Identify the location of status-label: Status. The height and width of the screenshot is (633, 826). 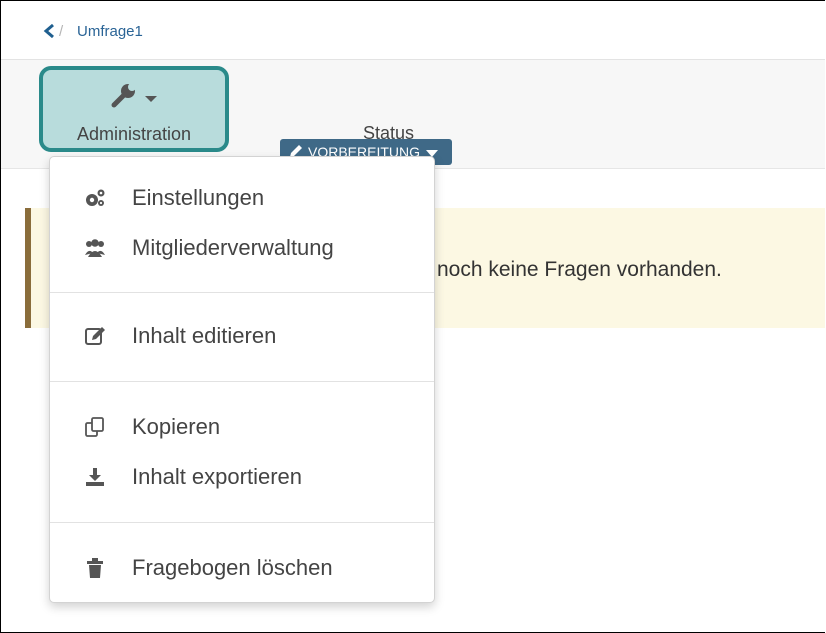
(389, 133).